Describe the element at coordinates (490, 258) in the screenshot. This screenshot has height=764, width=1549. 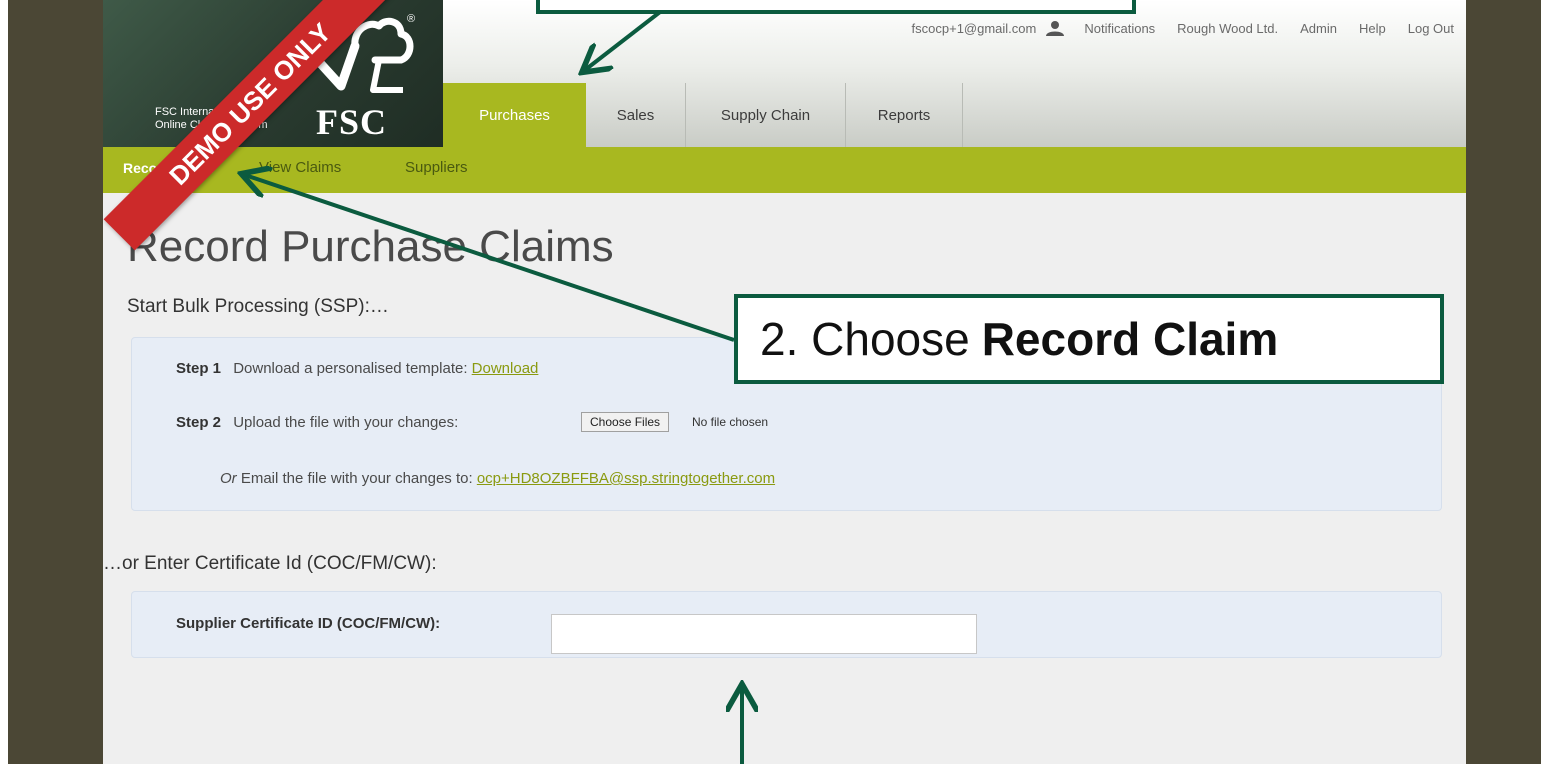
I see `arrow-to-record-claim` at that location.